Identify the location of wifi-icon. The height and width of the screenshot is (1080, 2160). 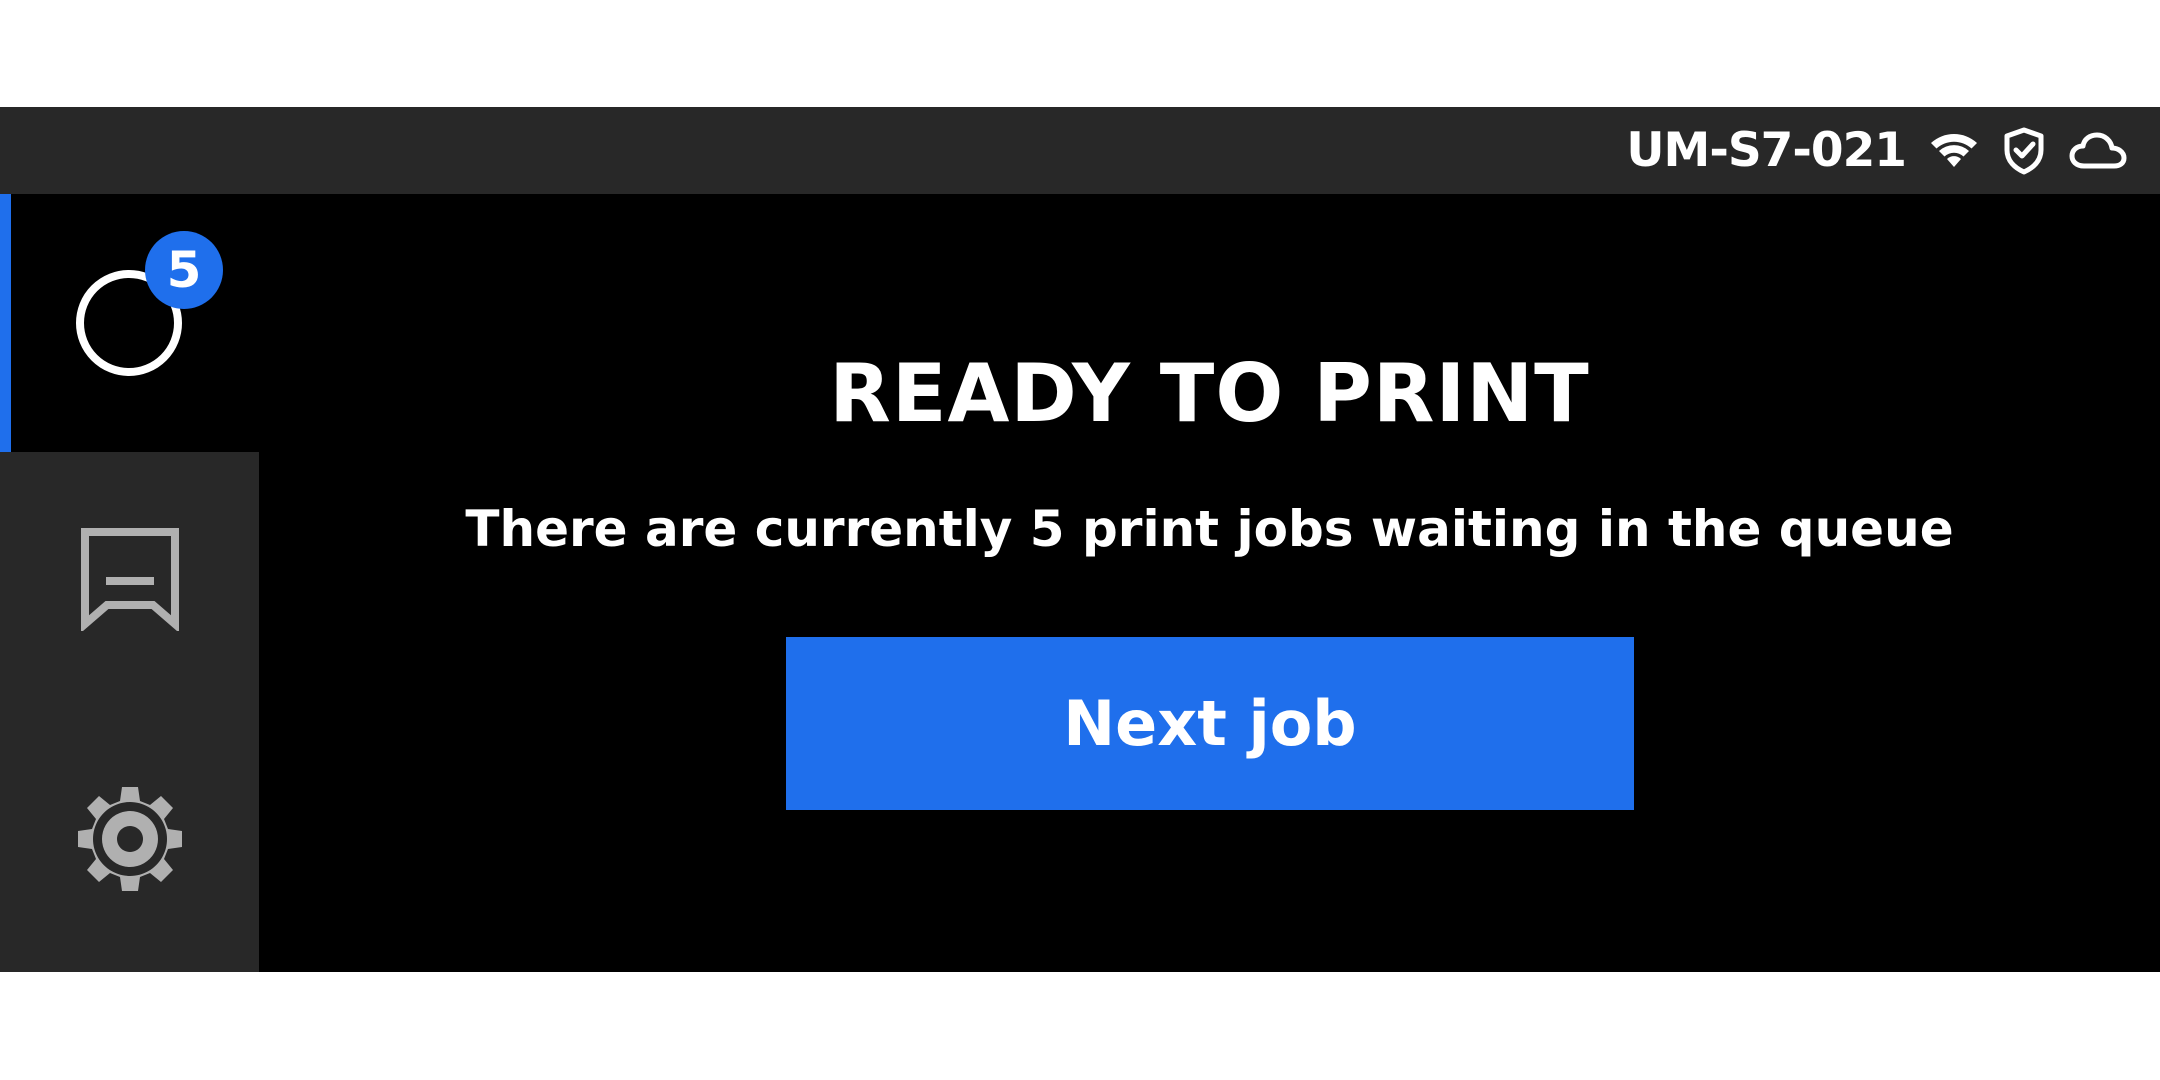
(1954, 150).